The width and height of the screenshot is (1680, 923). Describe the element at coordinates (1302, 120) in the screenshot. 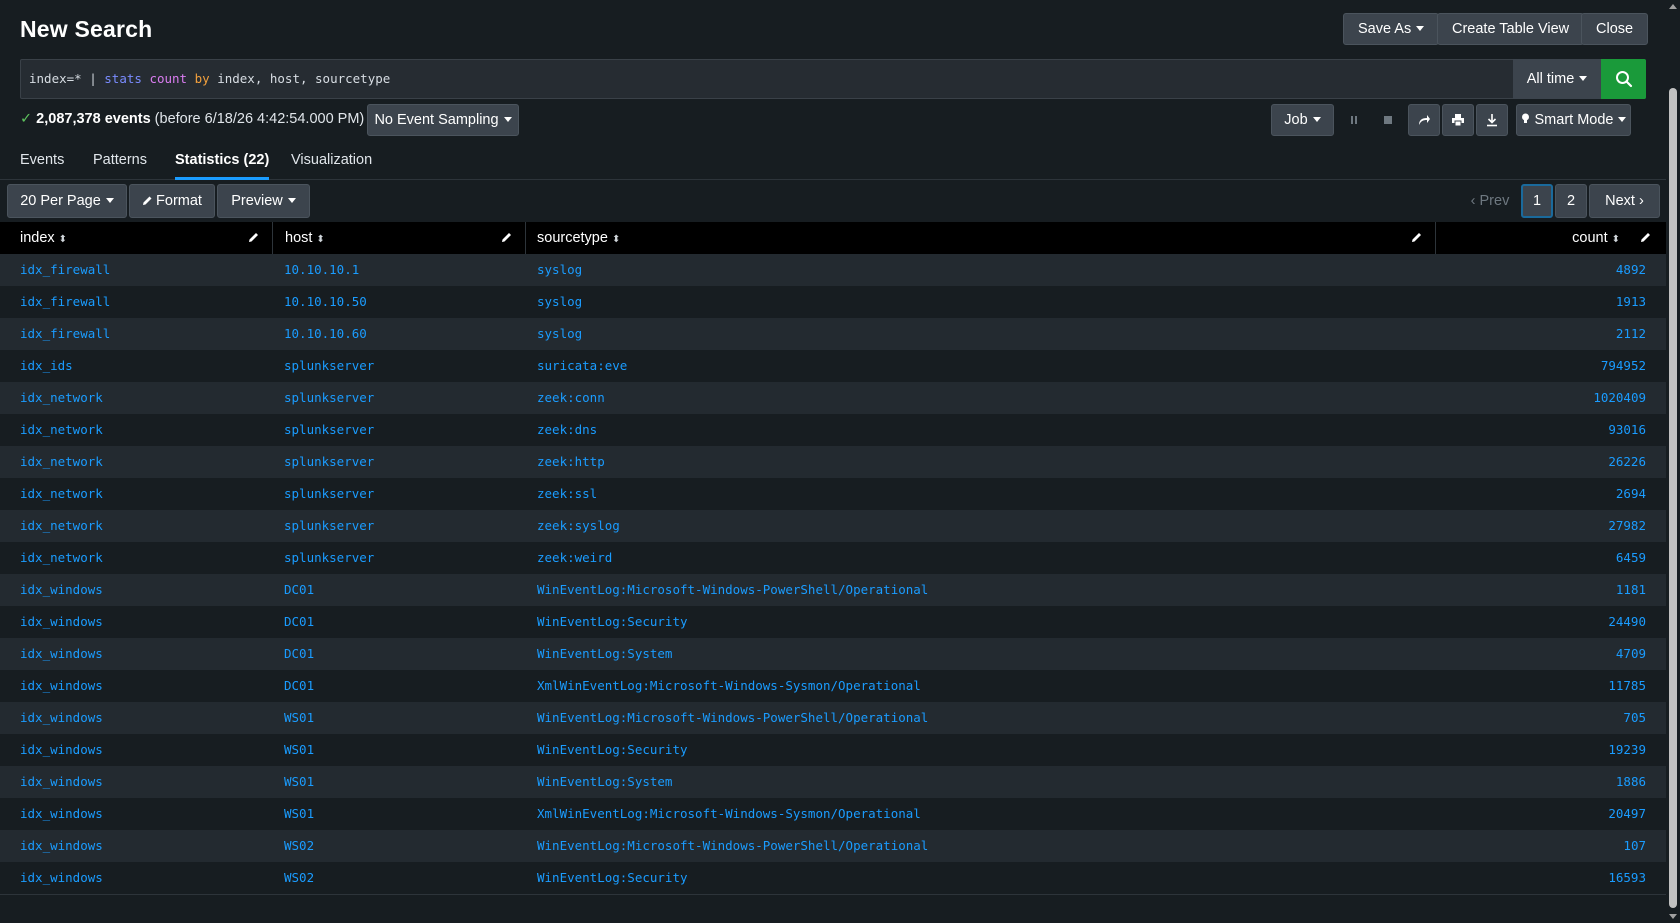

I see `job-menu-button: Job` at that location.